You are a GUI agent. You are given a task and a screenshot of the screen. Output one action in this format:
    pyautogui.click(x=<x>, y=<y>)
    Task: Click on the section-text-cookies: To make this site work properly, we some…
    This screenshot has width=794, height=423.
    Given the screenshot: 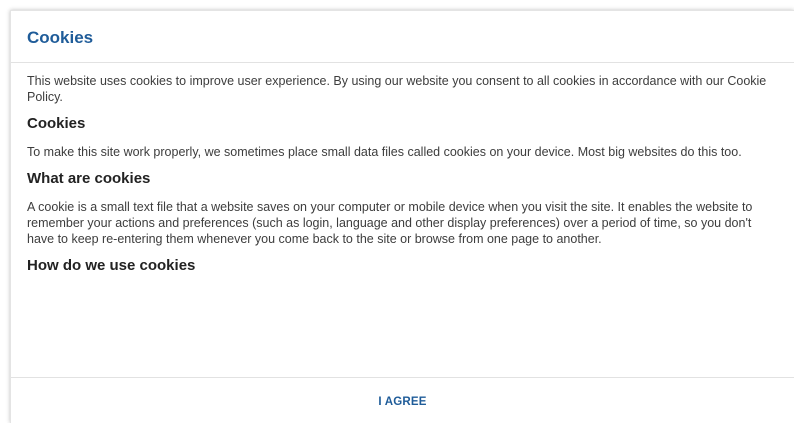 What is the action you would take?
    pyautogui.click(x=384, y=152)
    